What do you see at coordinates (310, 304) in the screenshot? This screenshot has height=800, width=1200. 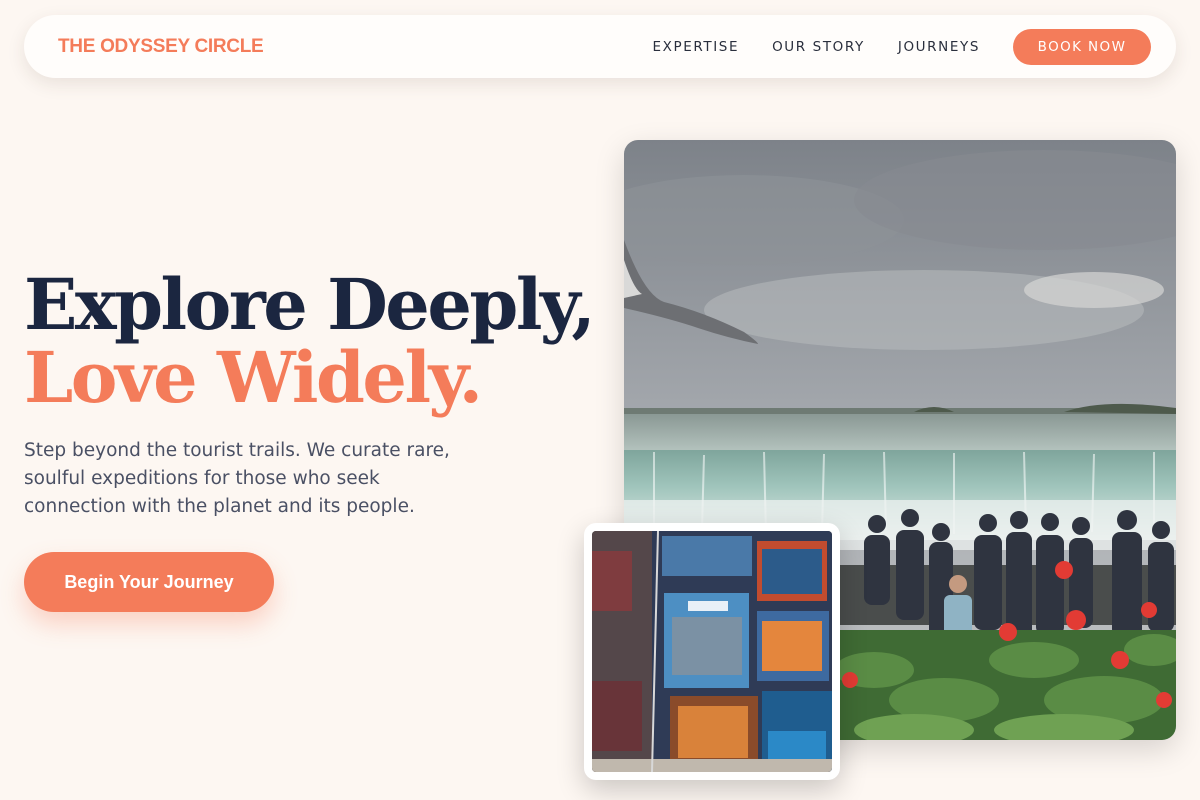 I see `hero-title-line1: Explore Deeply,` at bounding box center [310, 304].